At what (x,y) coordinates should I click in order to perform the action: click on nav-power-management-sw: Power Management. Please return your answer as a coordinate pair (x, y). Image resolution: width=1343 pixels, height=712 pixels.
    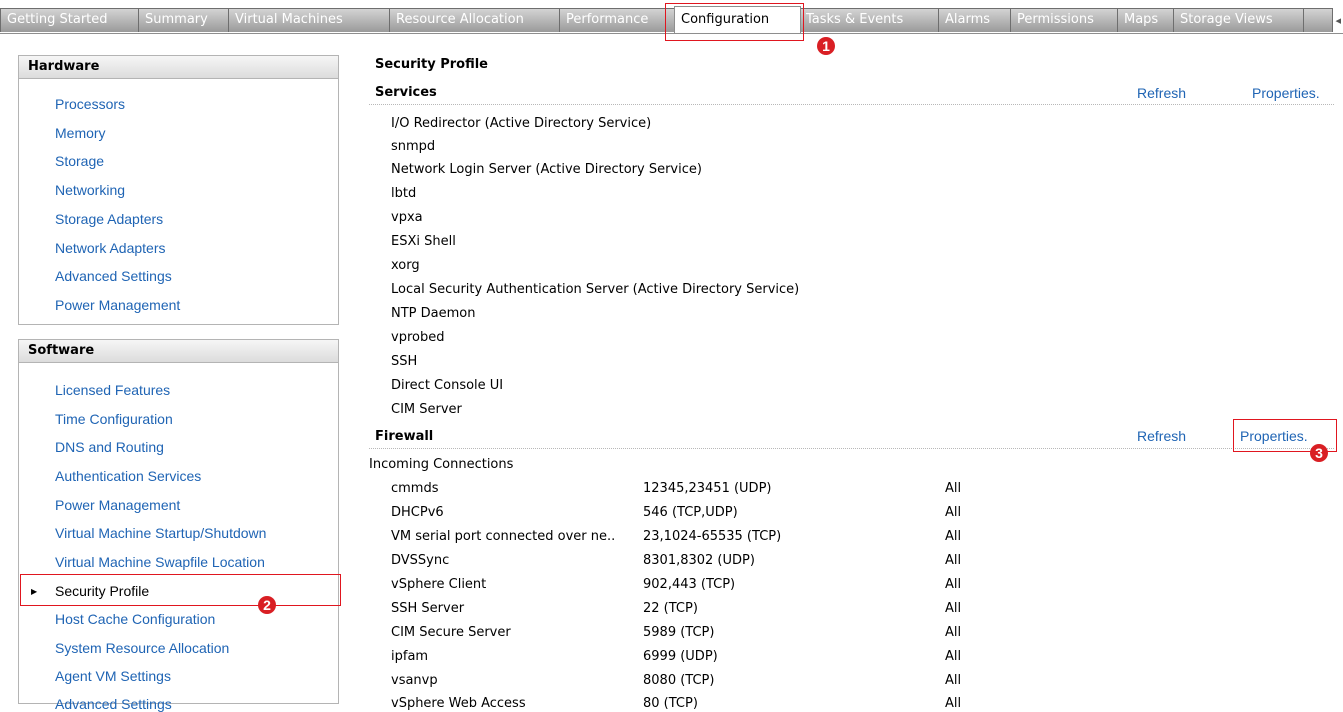
    Looking at the image, I should click on (117, 505).